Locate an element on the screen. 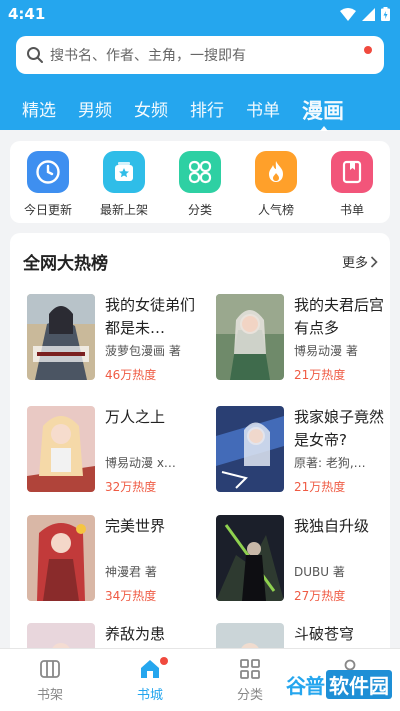 This screenshot has height=711, width=400. book-item: 我家娘子竟然是女帝? 原著: 老狗,… 21万热度 is located at coordinates (303, 453).